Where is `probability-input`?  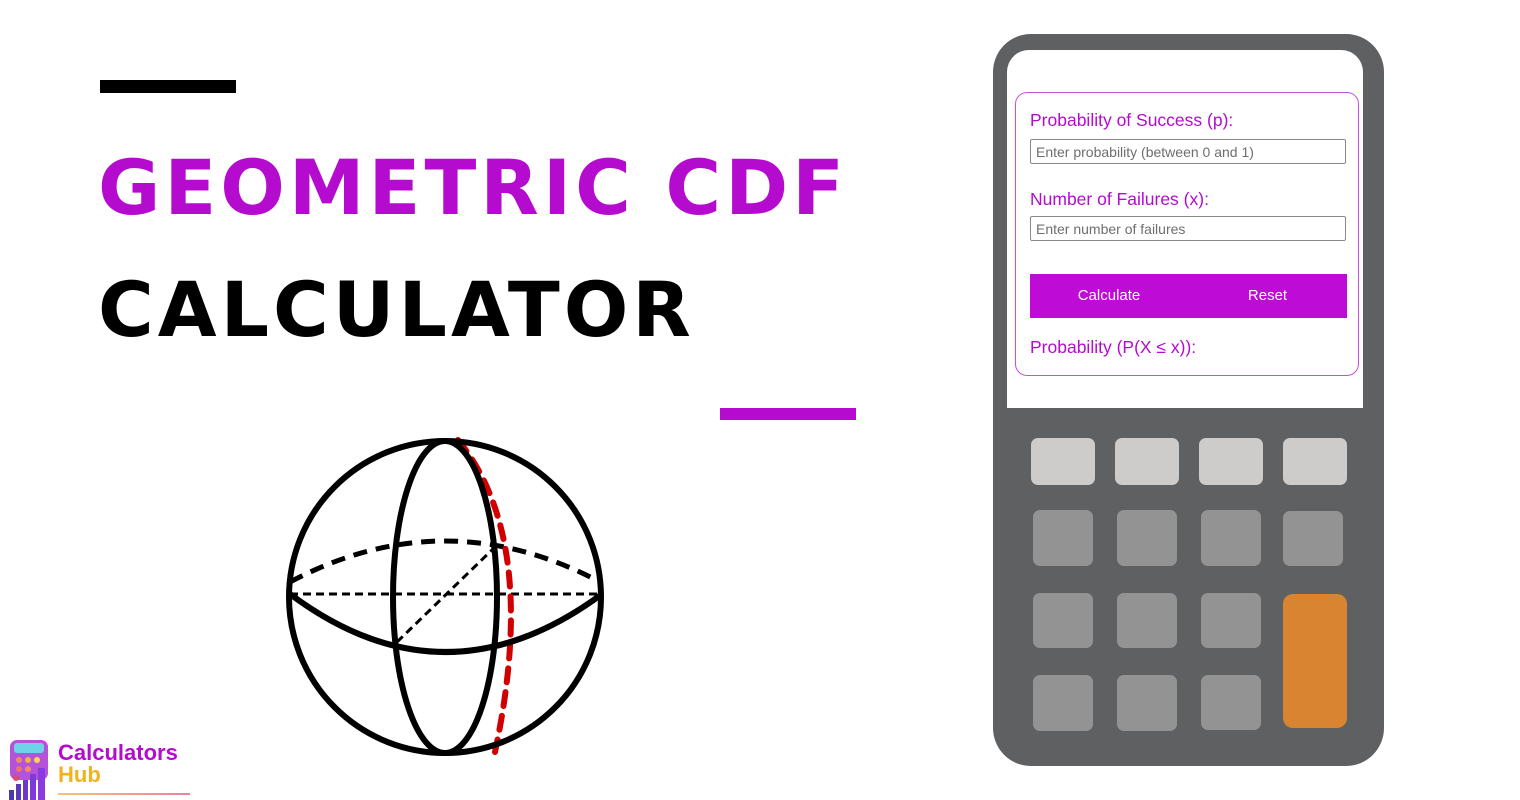 probability-input is located at coordinates (1188, 151).